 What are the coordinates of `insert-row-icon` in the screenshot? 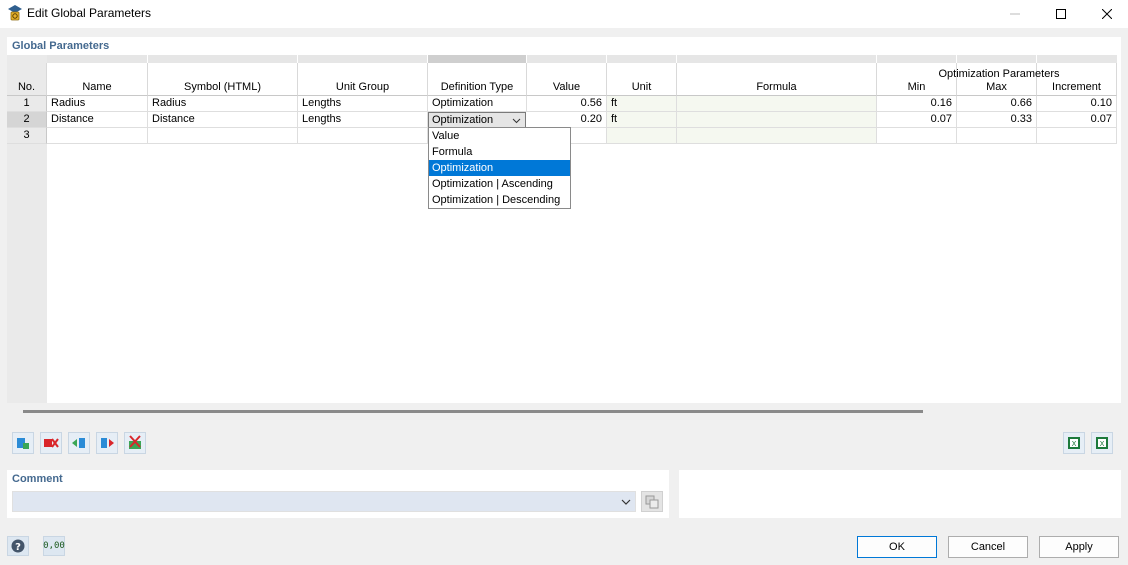 It's located at (23, 443).